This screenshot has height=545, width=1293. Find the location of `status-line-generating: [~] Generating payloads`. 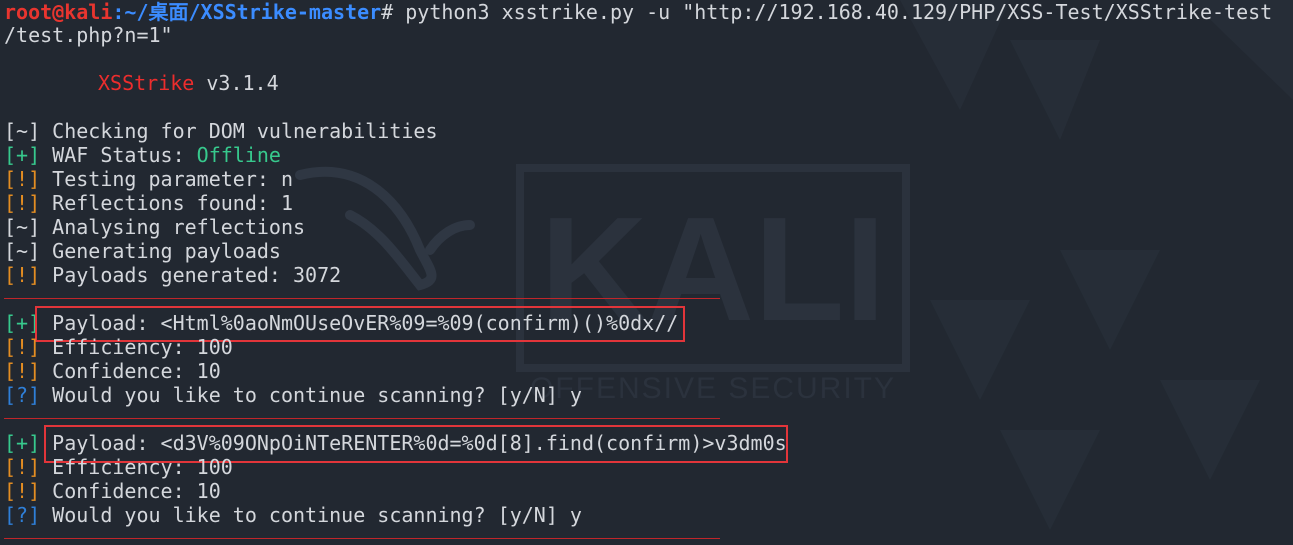

status-line-generating: [~] Generating payloads is located at coordinates (142, 251).